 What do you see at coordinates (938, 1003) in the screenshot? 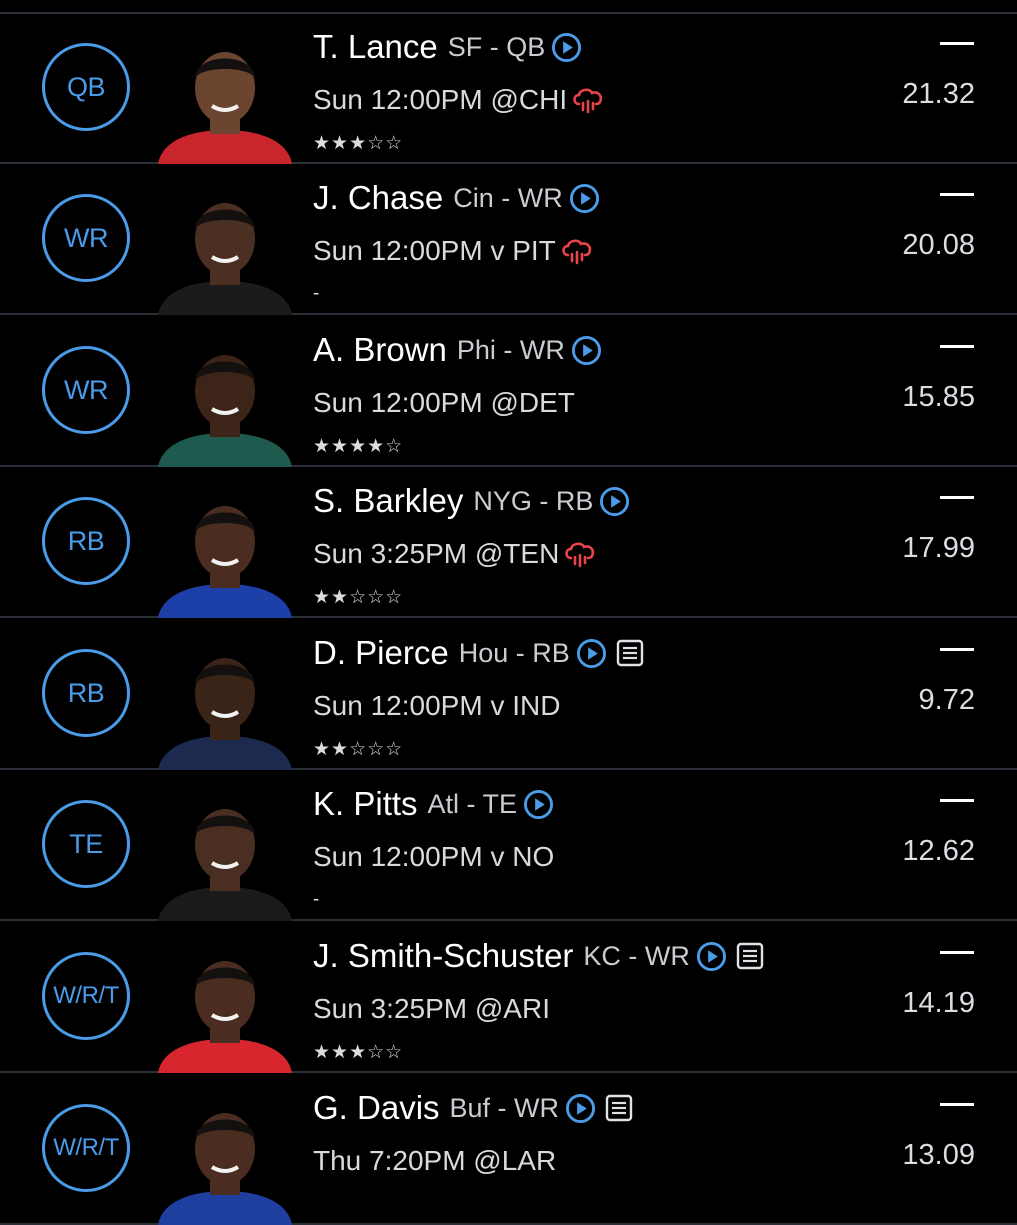
I see `projected-points: 14.19` at bounding box center [938, 1003].